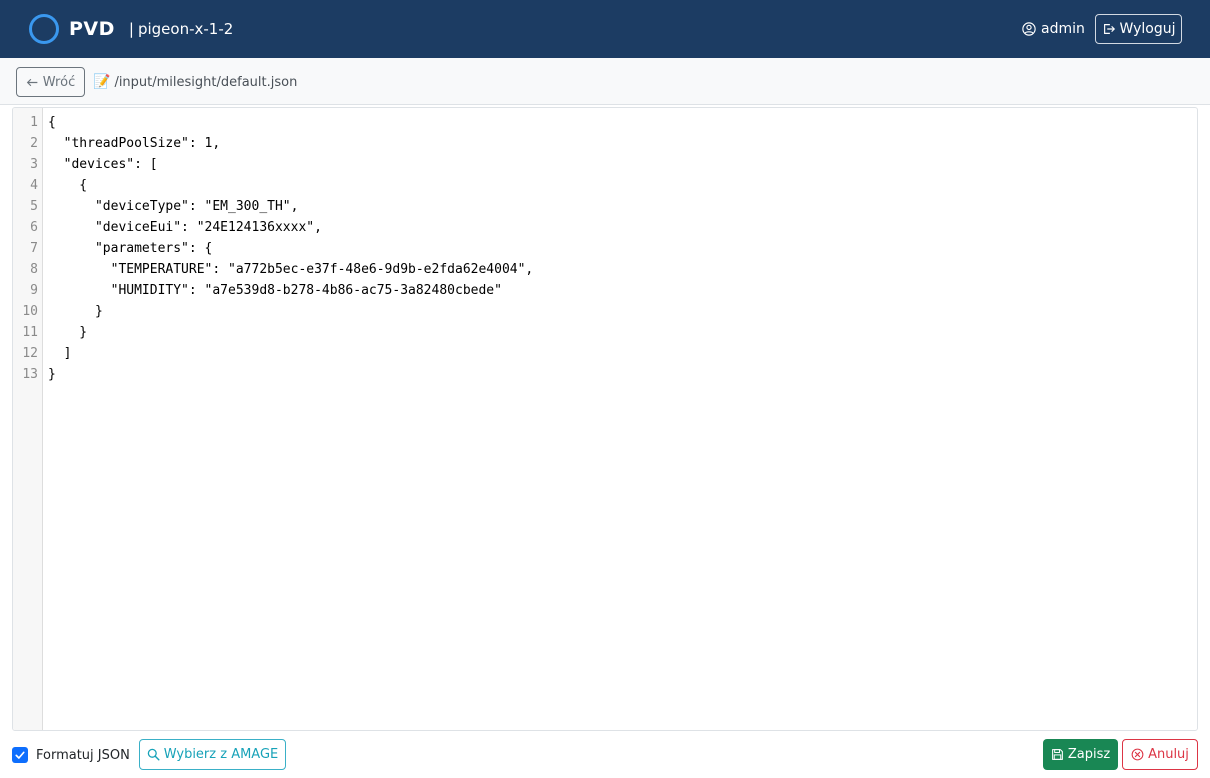 The image size is (1210, 778). I want to click on amage-label: Wybierz z AMAGE, so click(221, 754).